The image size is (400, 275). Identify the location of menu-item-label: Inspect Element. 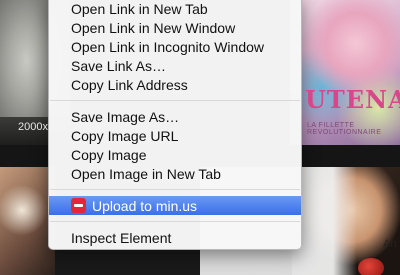
(121, 237).